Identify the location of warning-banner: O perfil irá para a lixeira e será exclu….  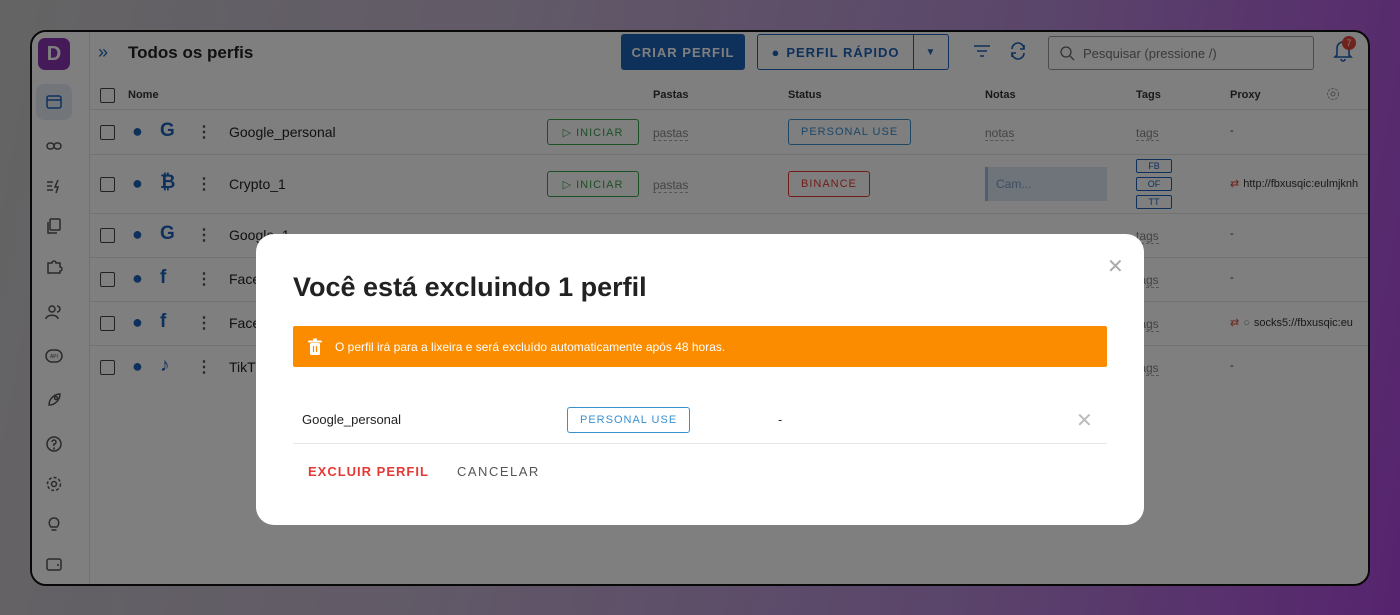
(700, 346).